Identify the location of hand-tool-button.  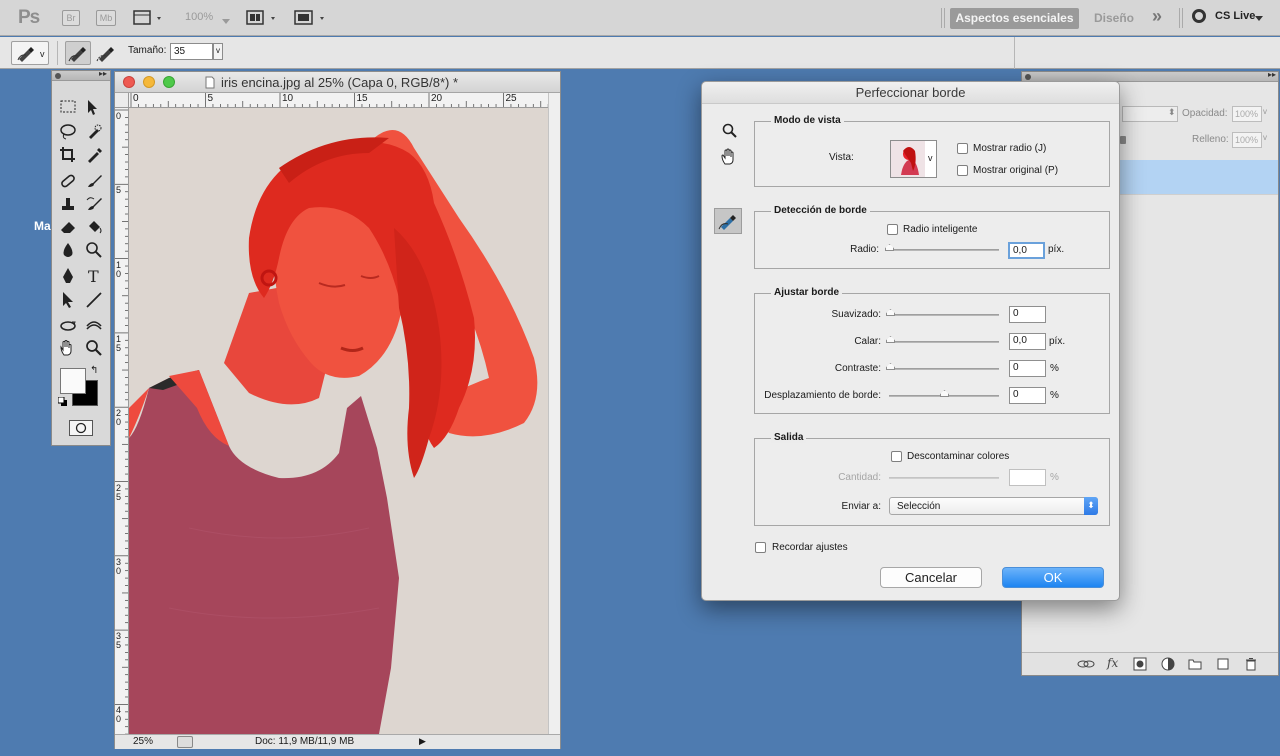
(68, 348).